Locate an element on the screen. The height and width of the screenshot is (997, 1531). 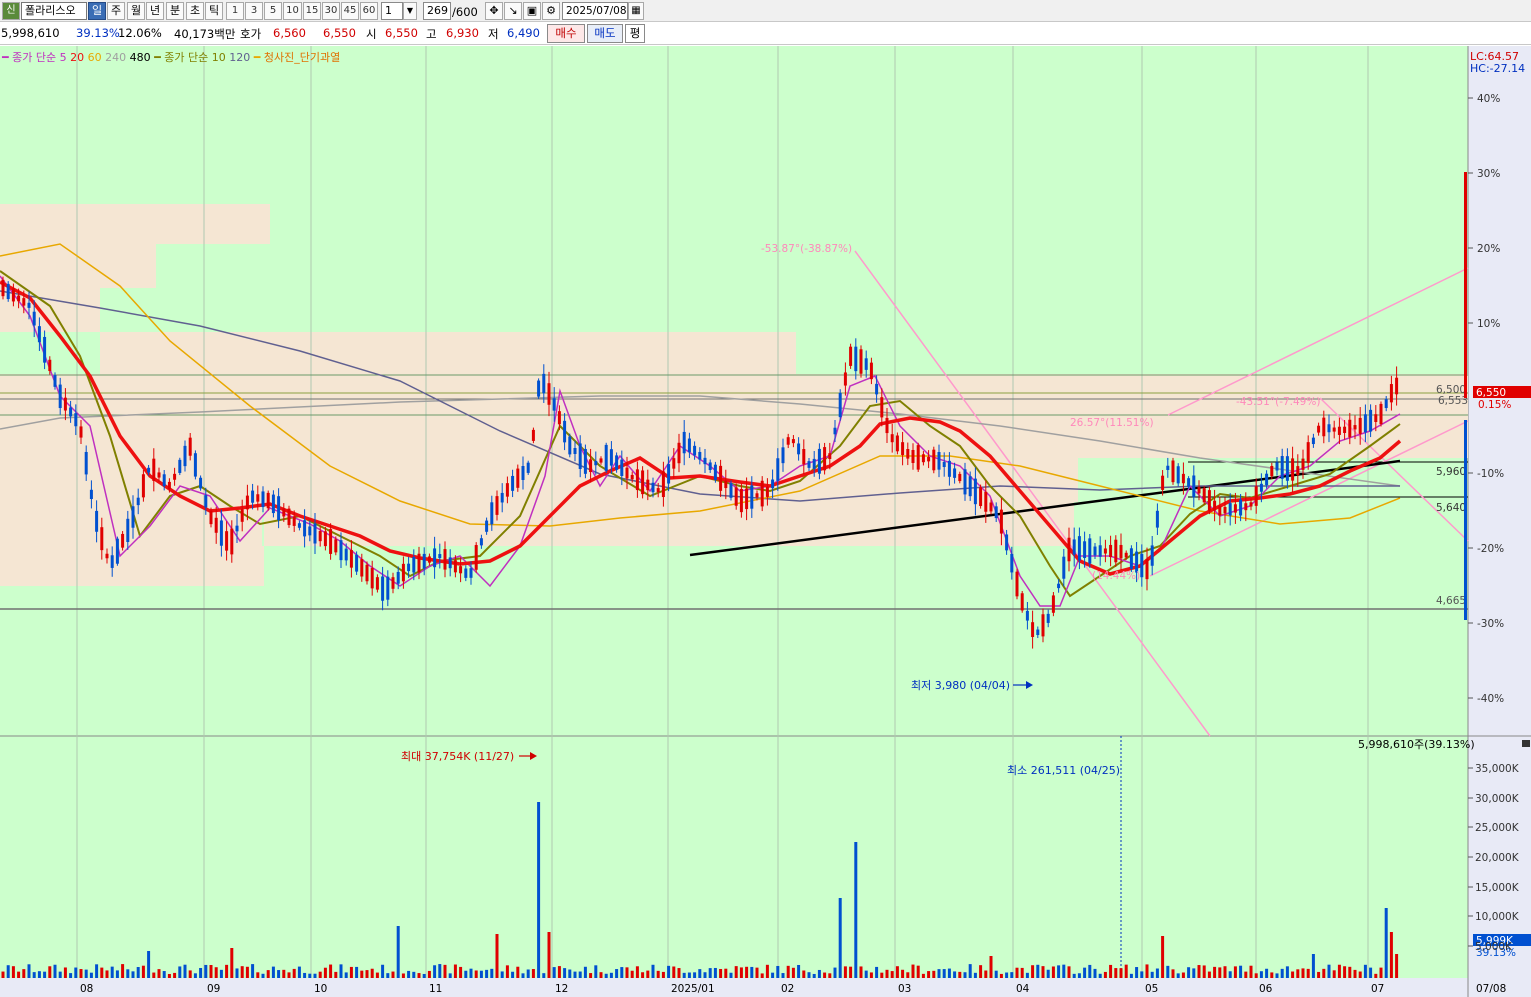
interval-button-4: 15 is located at coordinates (312, 11).